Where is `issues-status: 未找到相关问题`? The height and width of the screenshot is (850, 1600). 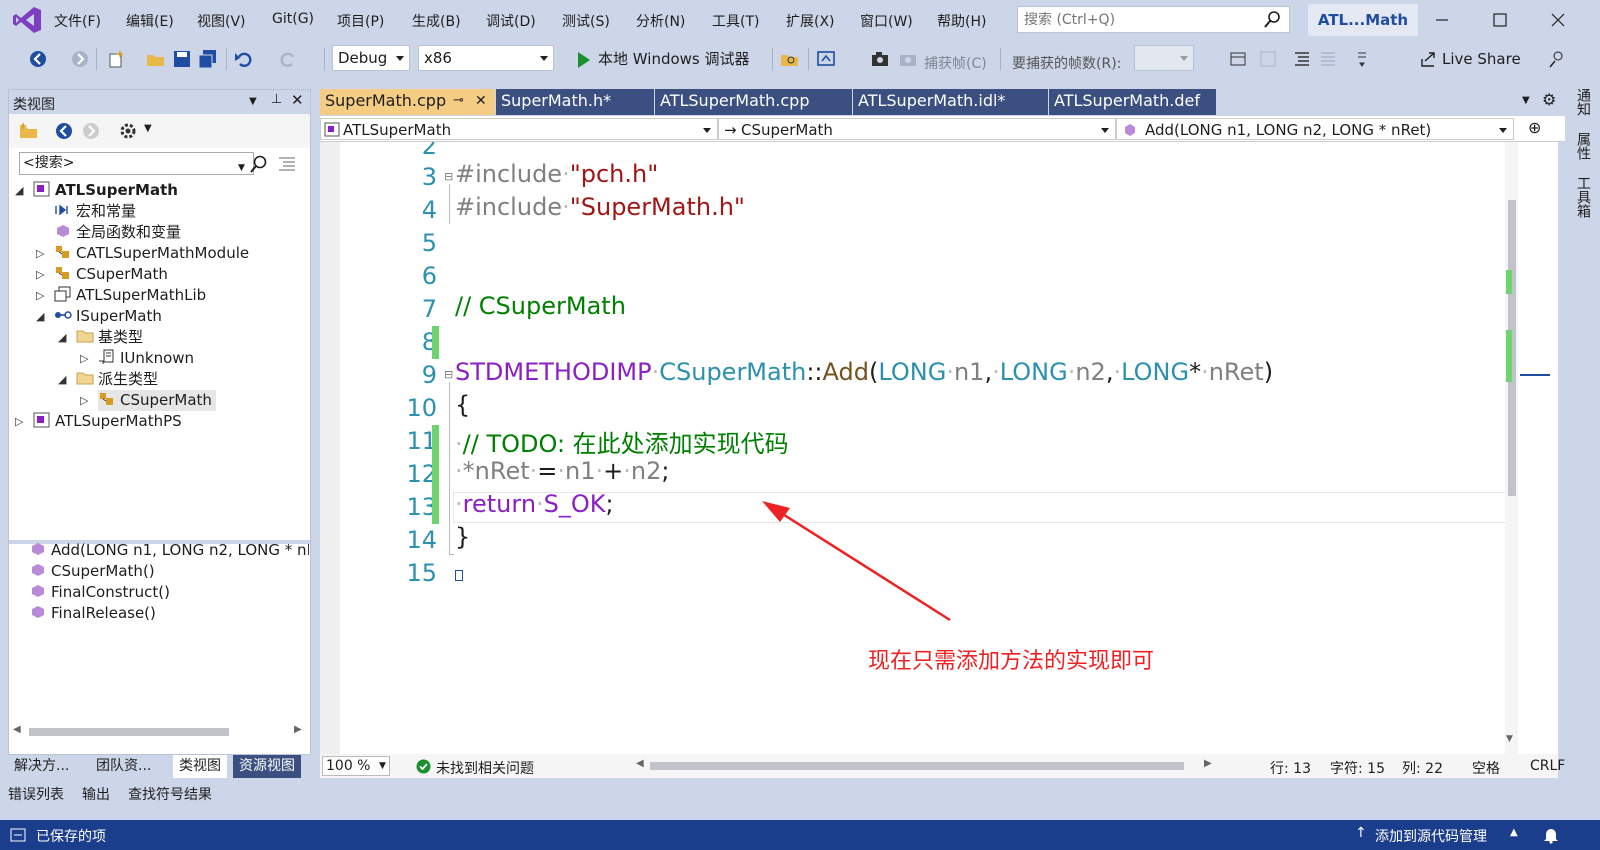 issues-status: 未找到相关问题 is located at coordinates (485, 768).